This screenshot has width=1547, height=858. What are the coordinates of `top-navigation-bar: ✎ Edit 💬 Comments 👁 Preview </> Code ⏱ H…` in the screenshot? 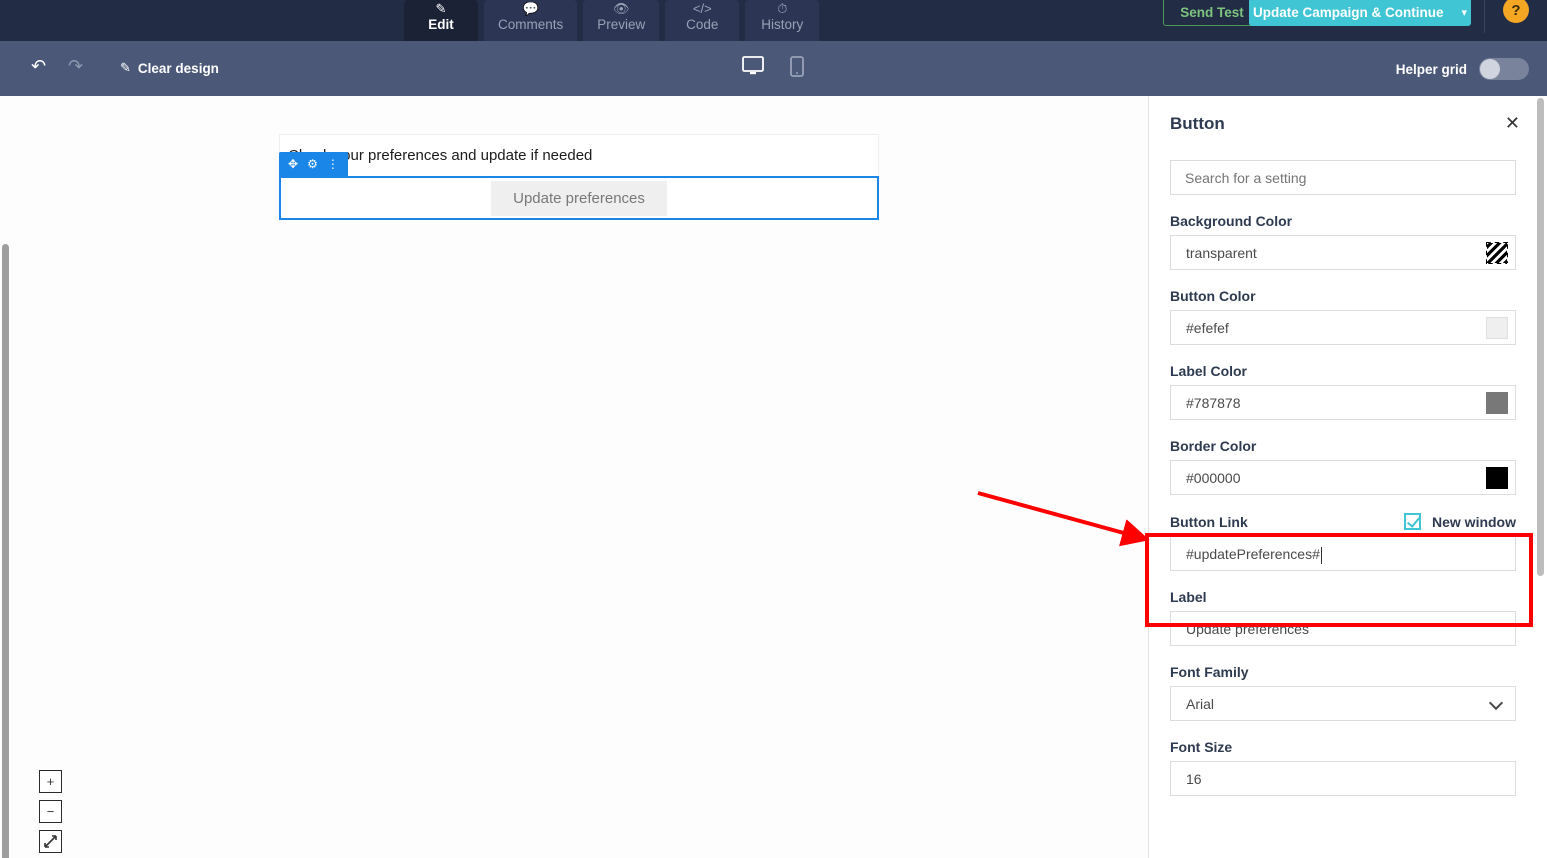 It's located at (773, 20).